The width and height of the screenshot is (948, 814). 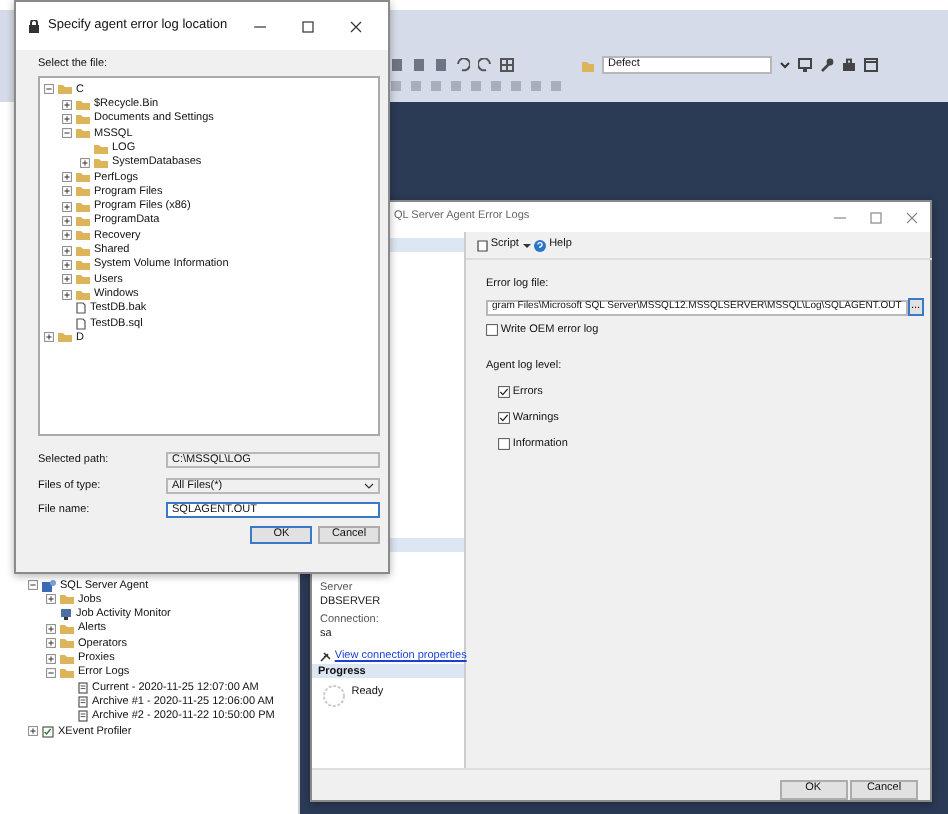 I want to click on undo-icon, so click(x=463, y=65).